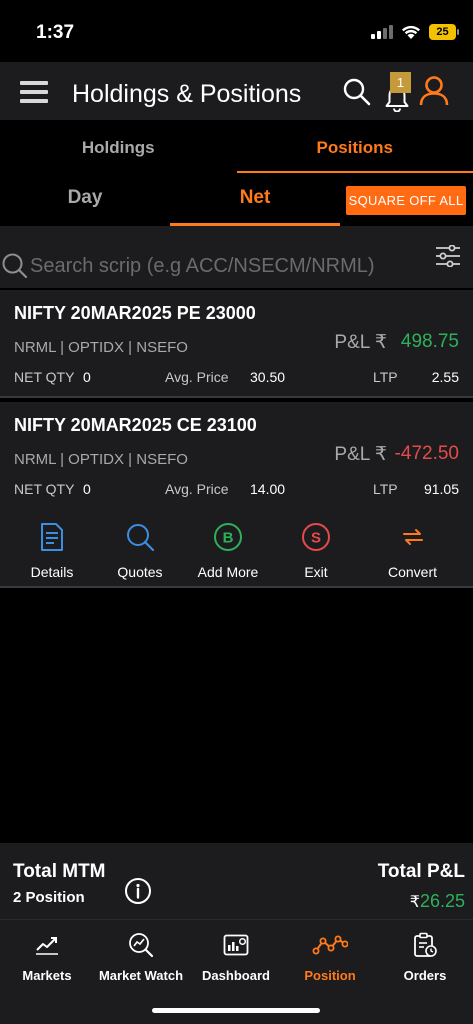  What do you see at coordinates (357, 92) in the screenshot?
I see `search-icon` at bounding box center [357, 92].